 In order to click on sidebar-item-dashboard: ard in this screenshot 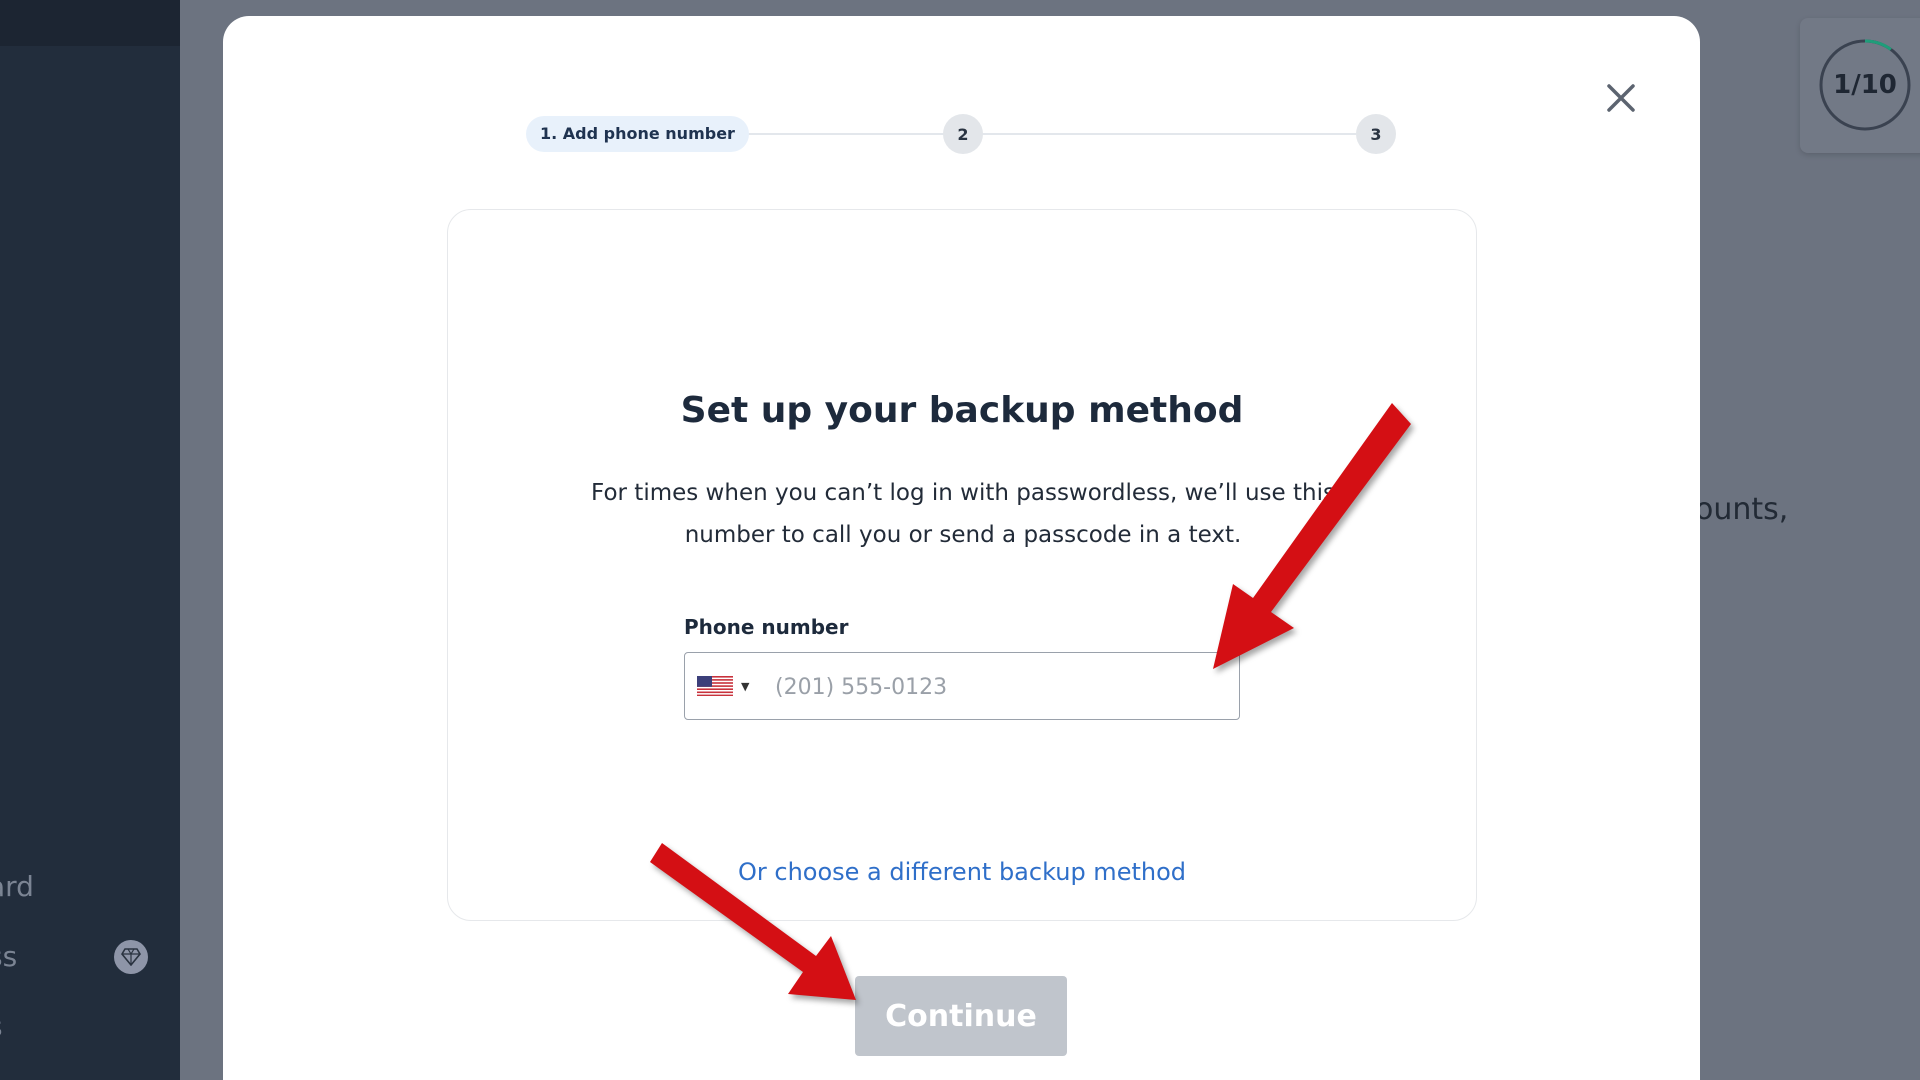, I will do `click(17, 886)`.